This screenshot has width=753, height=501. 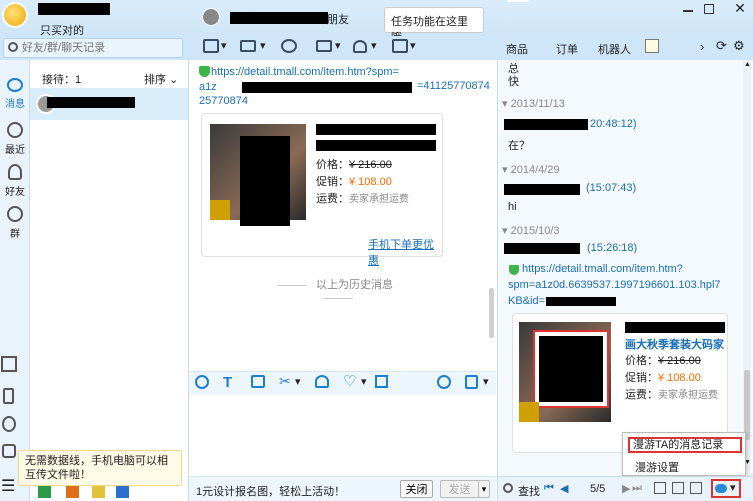 I want to click on emoji-icon, so click(x=202, y=382).